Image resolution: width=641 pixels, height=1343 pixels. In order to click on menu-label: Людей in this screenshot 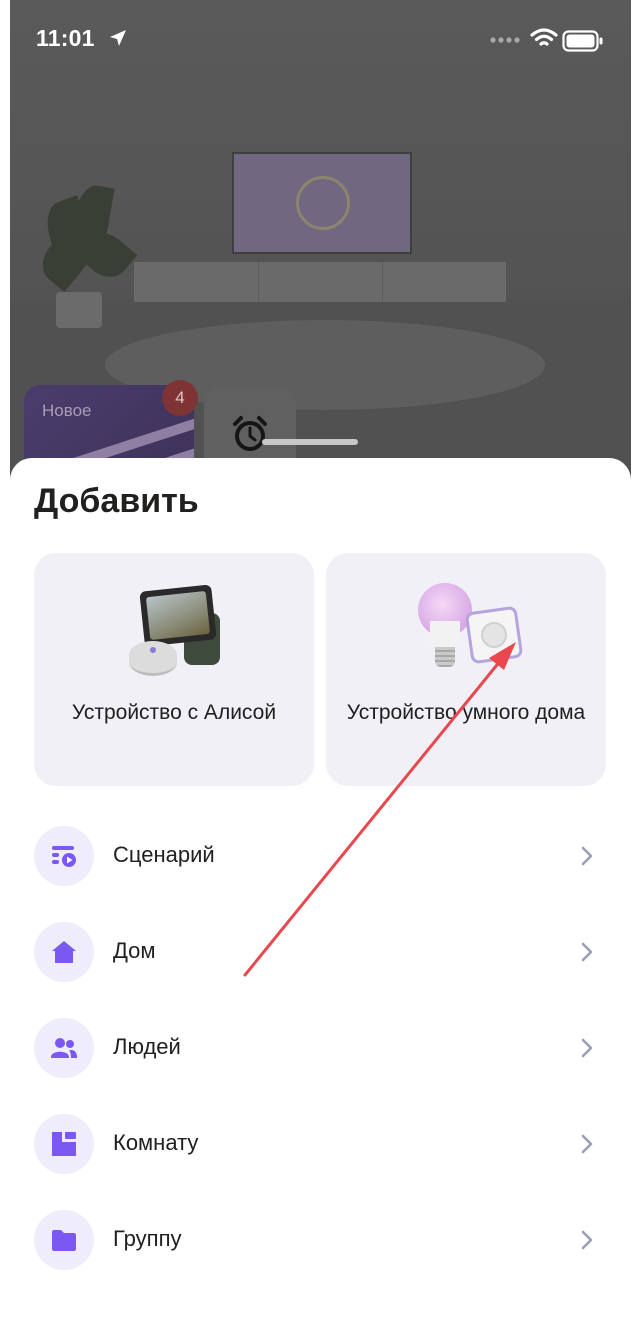, I will do `click(147, 1046)`.